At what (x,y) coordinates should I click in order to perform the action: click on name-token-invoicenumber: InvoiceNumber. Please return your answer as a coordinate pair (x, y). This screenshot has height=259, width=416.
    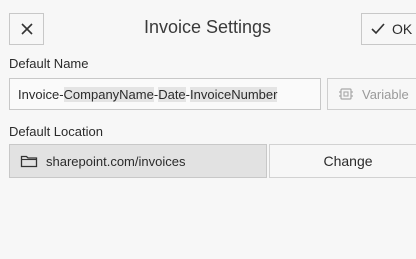
    Looking at the image, I should click on (234, 94).